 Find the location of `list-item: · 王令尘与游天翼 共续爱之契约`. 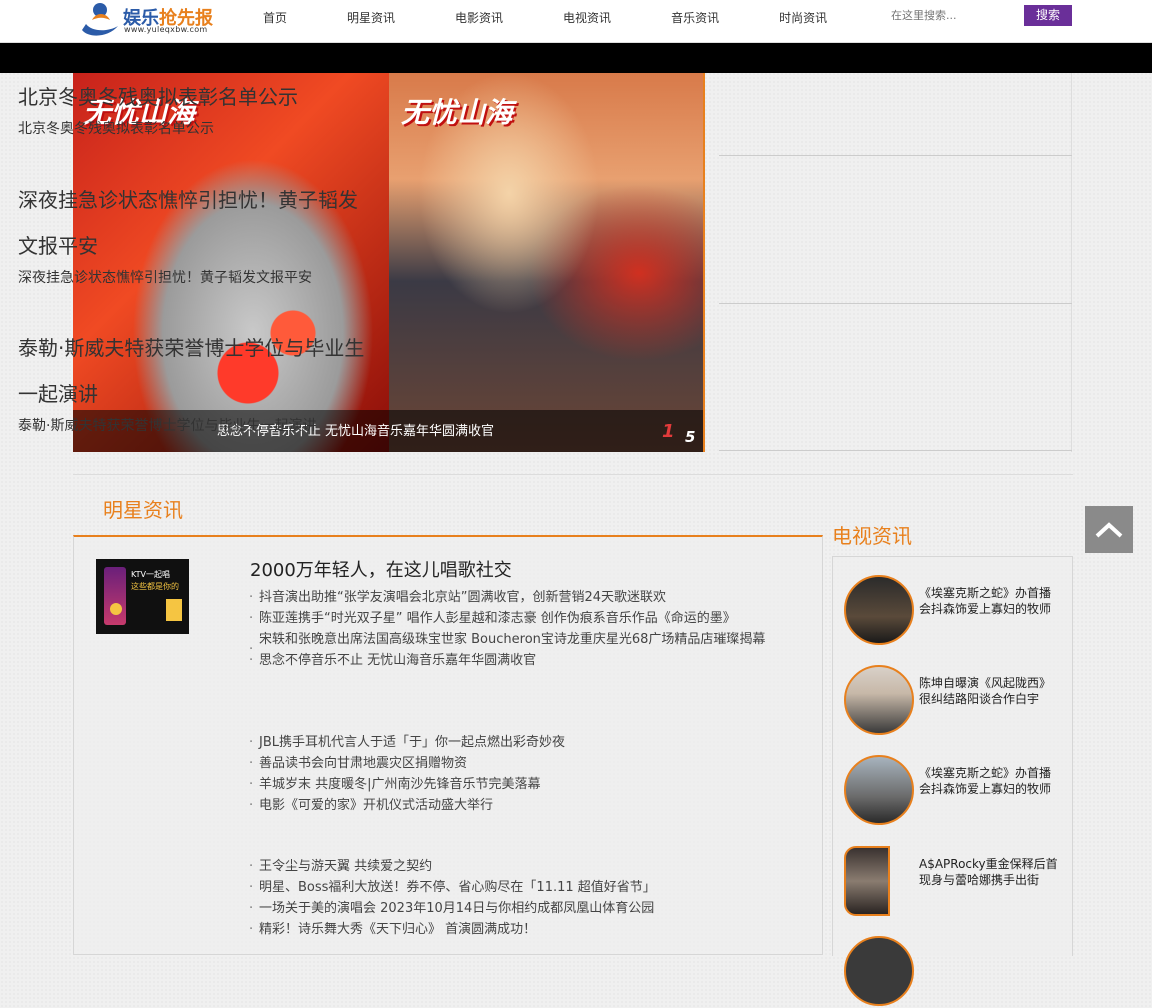

list-item: · 王令尘与游天翼 共续爱之契约 is located at coordinates (529, 866).